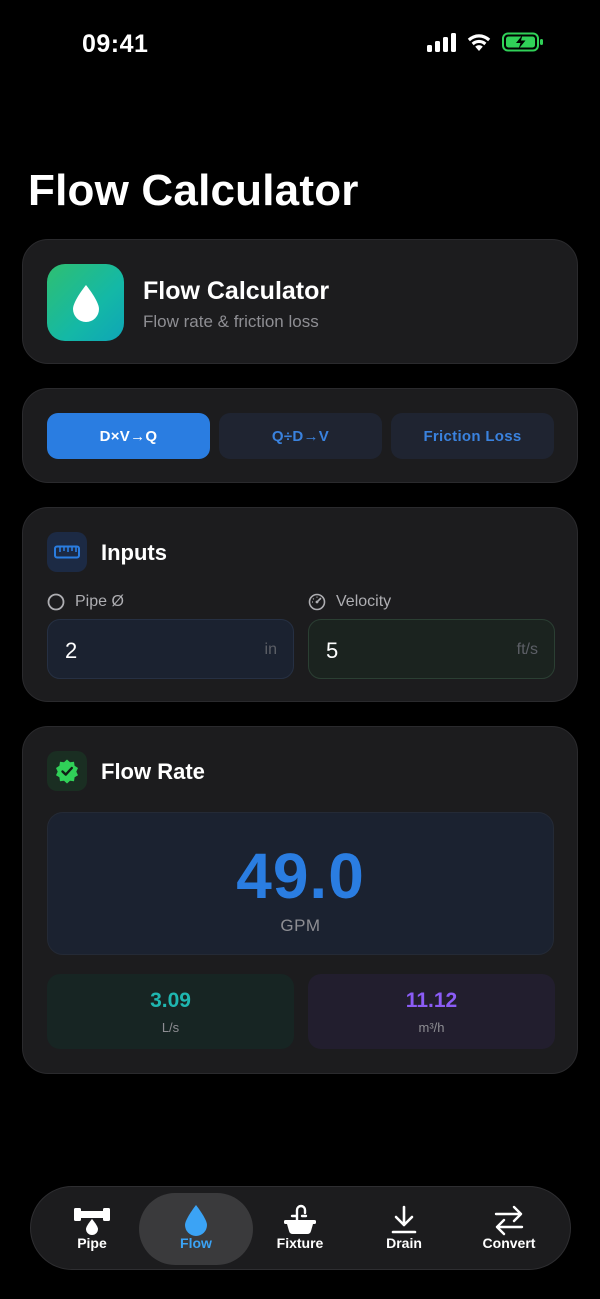 This screenshot has width=600, height=1299. I want to click on wifi-icon, so click(479, 42).